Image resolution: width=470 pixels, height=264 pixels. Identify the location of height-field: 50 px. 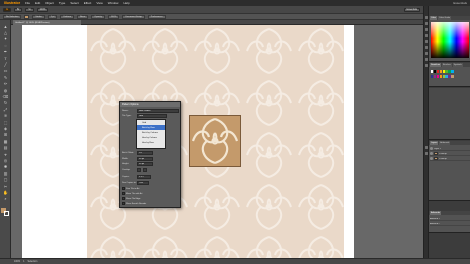
(145, 164).